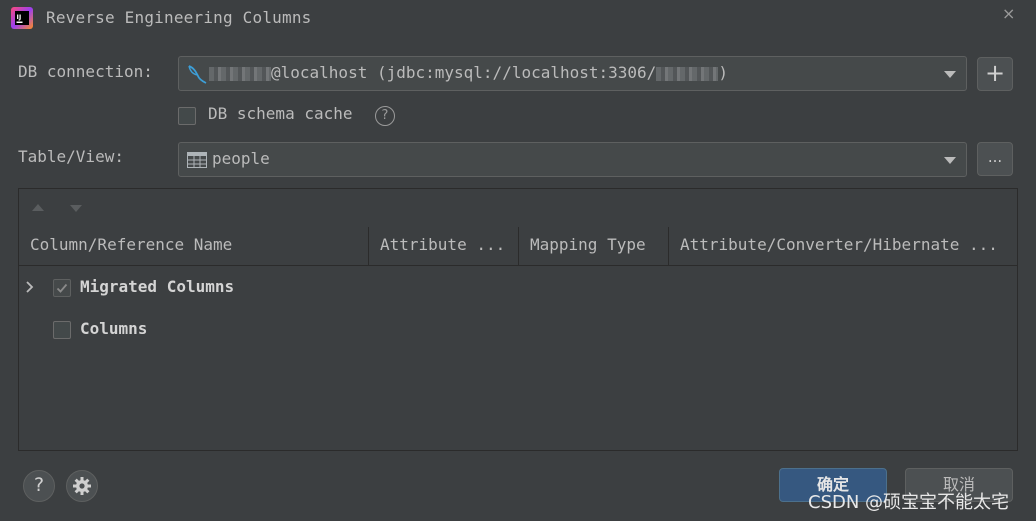  I want to click on schema-cache-label: DB schema cache, so click(280, 113).